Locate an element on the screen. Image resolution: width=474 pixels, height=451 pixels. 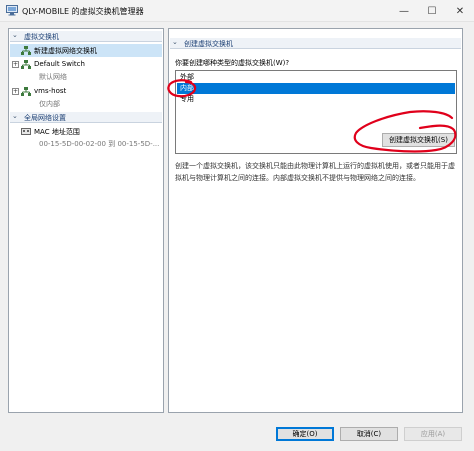
close-icon: ✕ is located at coordinates (460, 11).